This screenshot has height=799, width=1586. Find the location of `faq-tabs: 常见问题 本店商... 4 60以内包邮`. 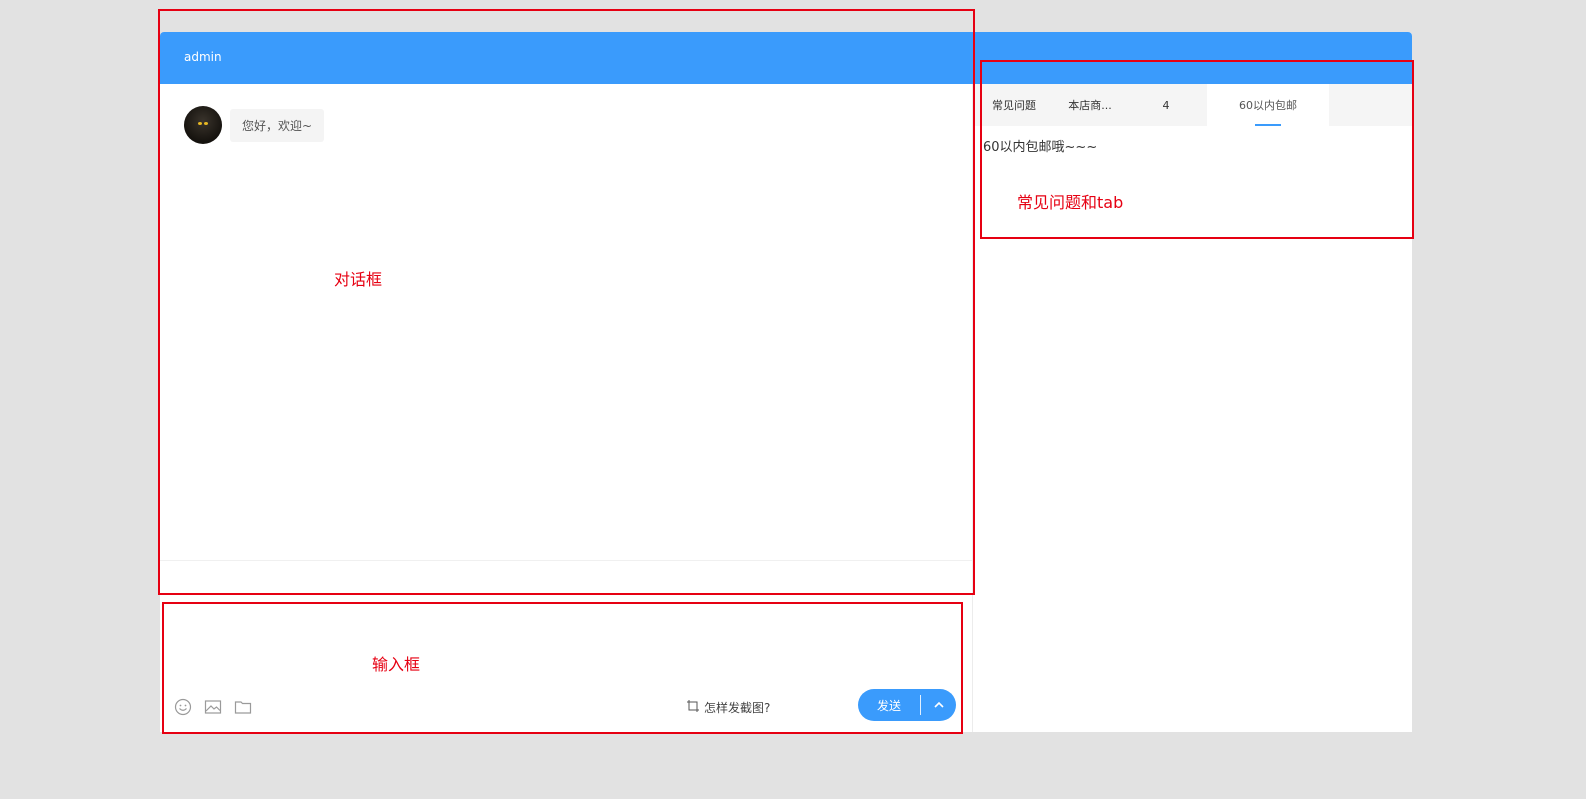

faq-tabs: 常见问题 本店商... 4 60以内包邮 is located at coordinates (1192, 105).